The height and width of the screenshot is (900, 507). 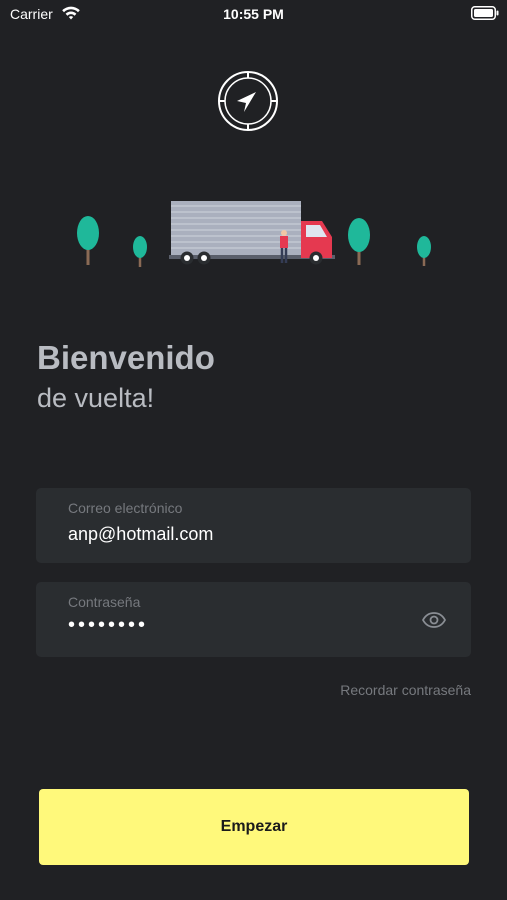 I want to click on eye-icon, so click(x=434, y=620).